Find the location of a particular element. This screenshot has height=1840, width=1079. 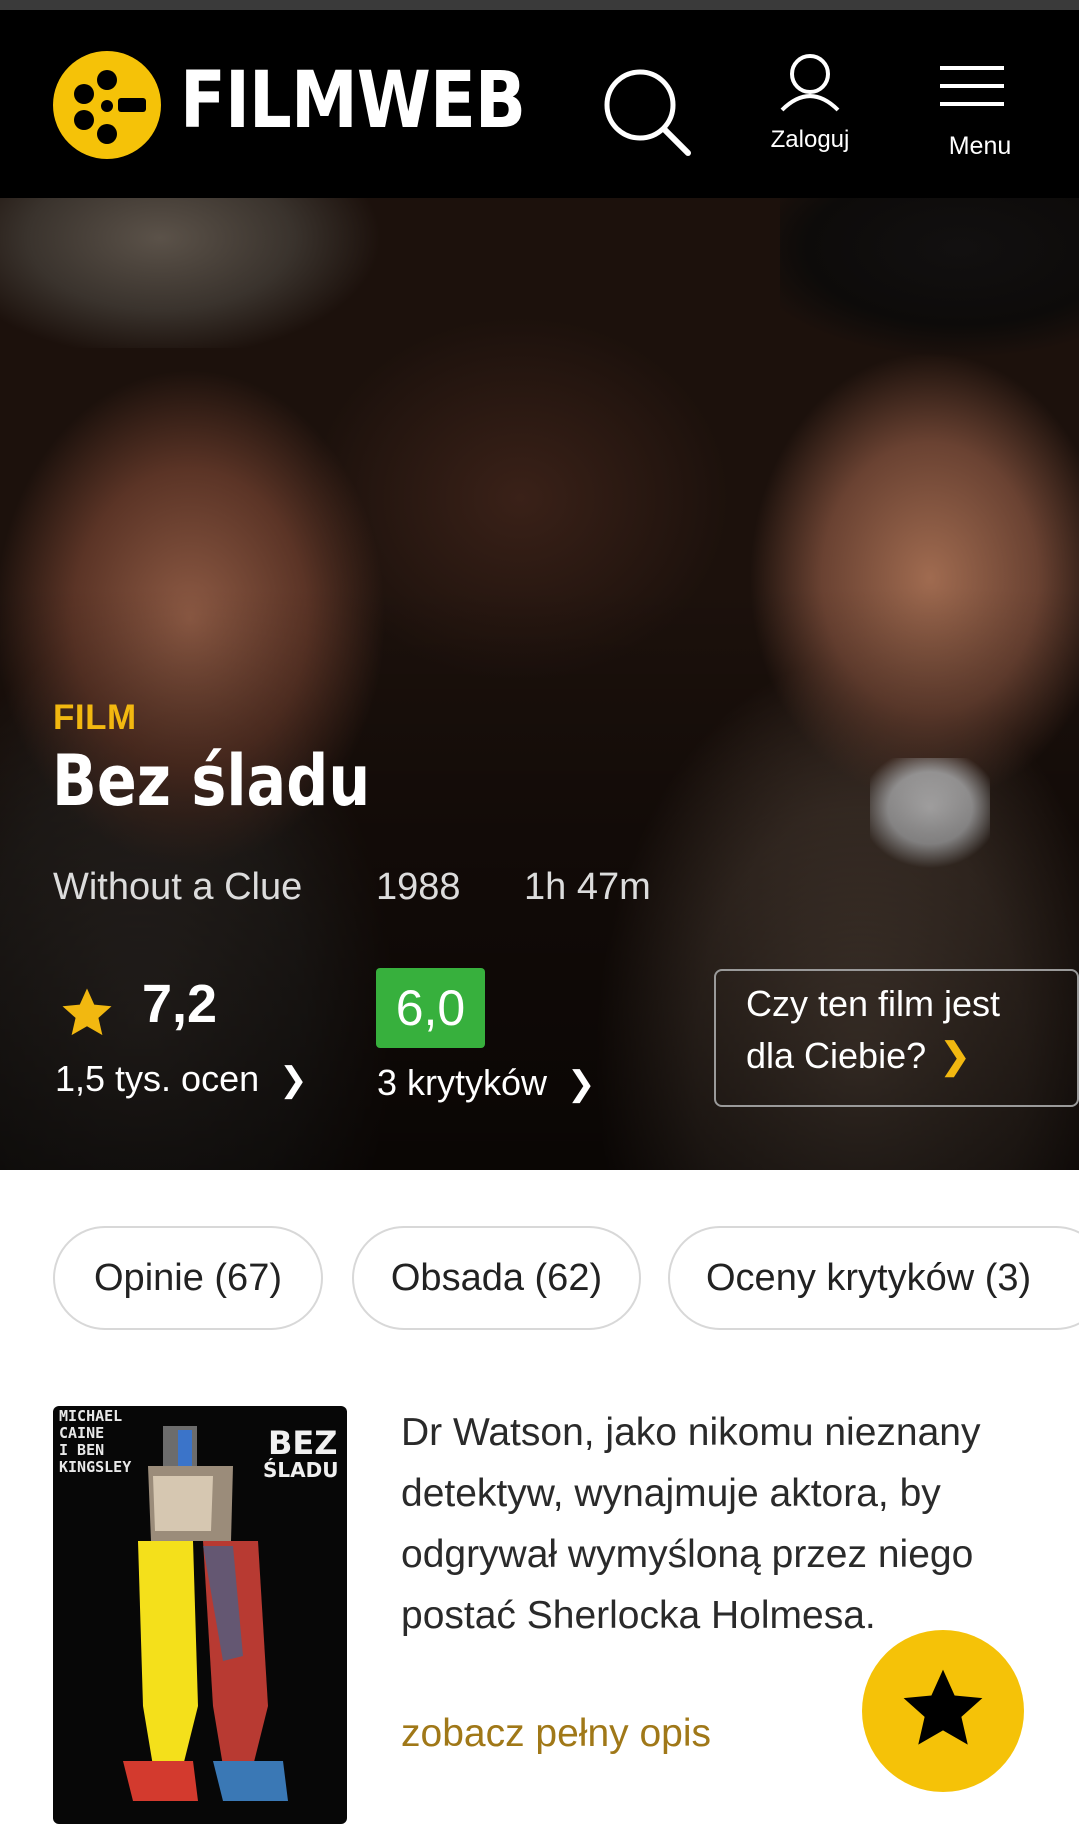

for-you-line1: Czy ten film jest is located at coordinates (873, 1003).